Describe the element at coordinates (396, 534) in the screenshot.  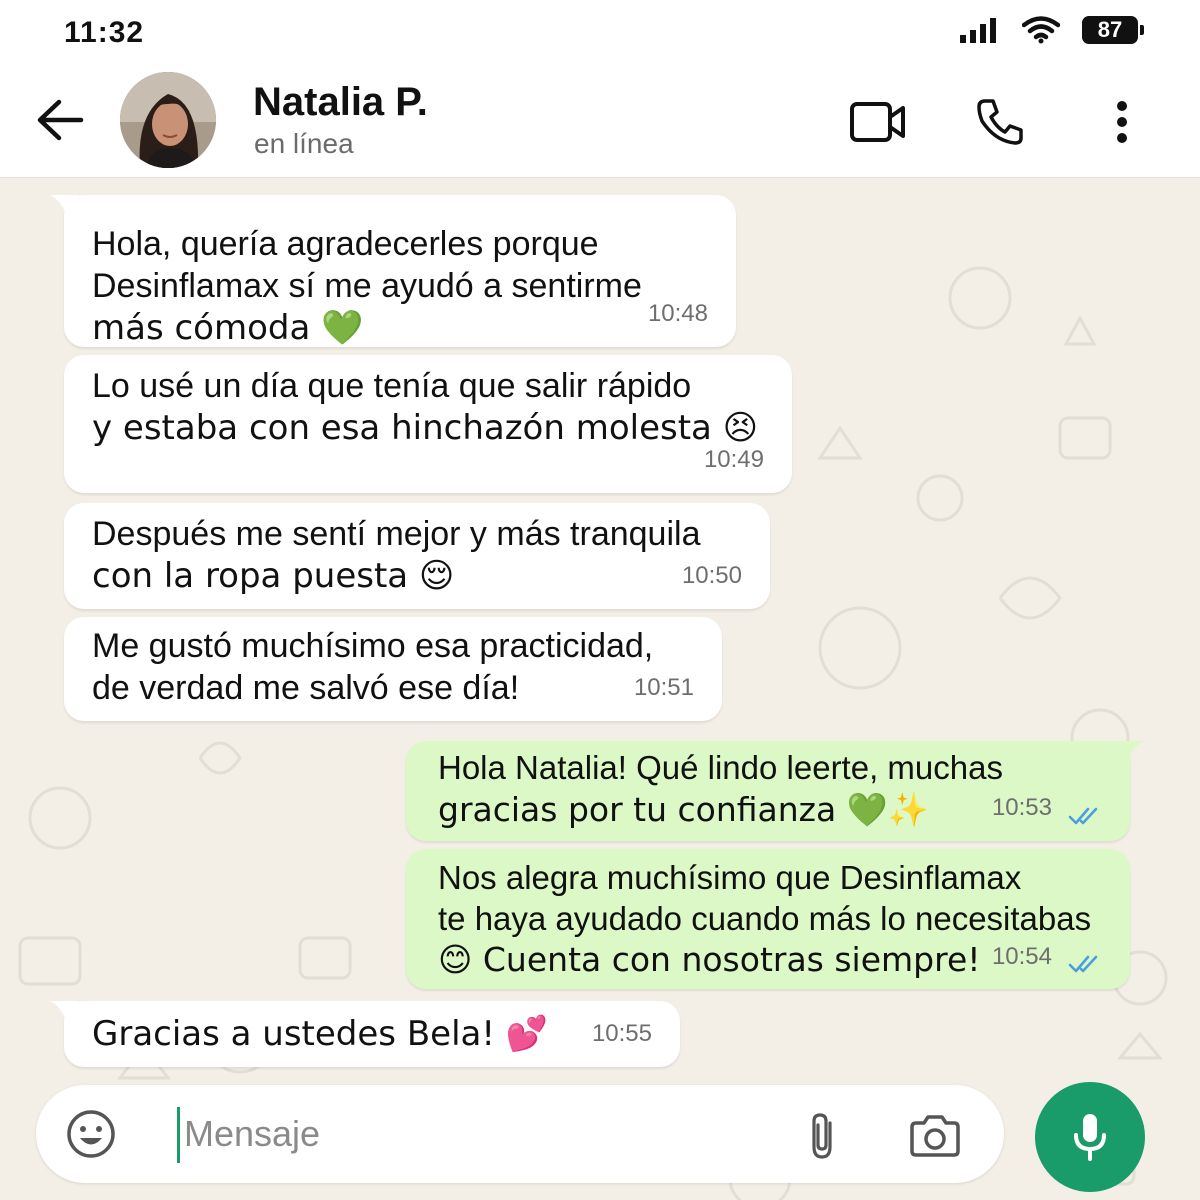
I see `message-text-line: Después me sentí mejor y más tranquila` at that location.